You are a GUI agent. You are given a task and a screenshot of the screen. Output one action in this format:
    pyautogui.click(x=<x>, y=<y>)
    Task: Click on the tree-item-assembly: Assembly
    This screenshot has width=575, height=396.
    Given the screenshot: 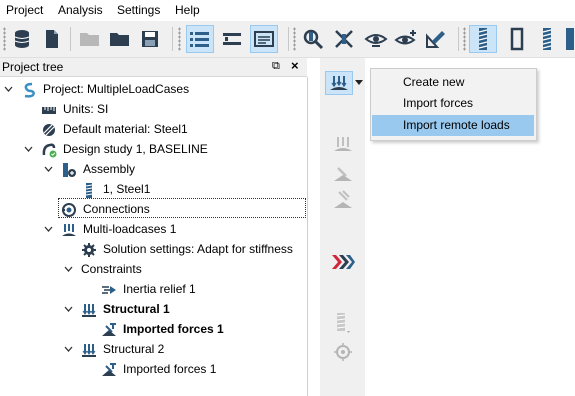 What is the action you would take?
    pyautogui.click(x=150, y=169)
    